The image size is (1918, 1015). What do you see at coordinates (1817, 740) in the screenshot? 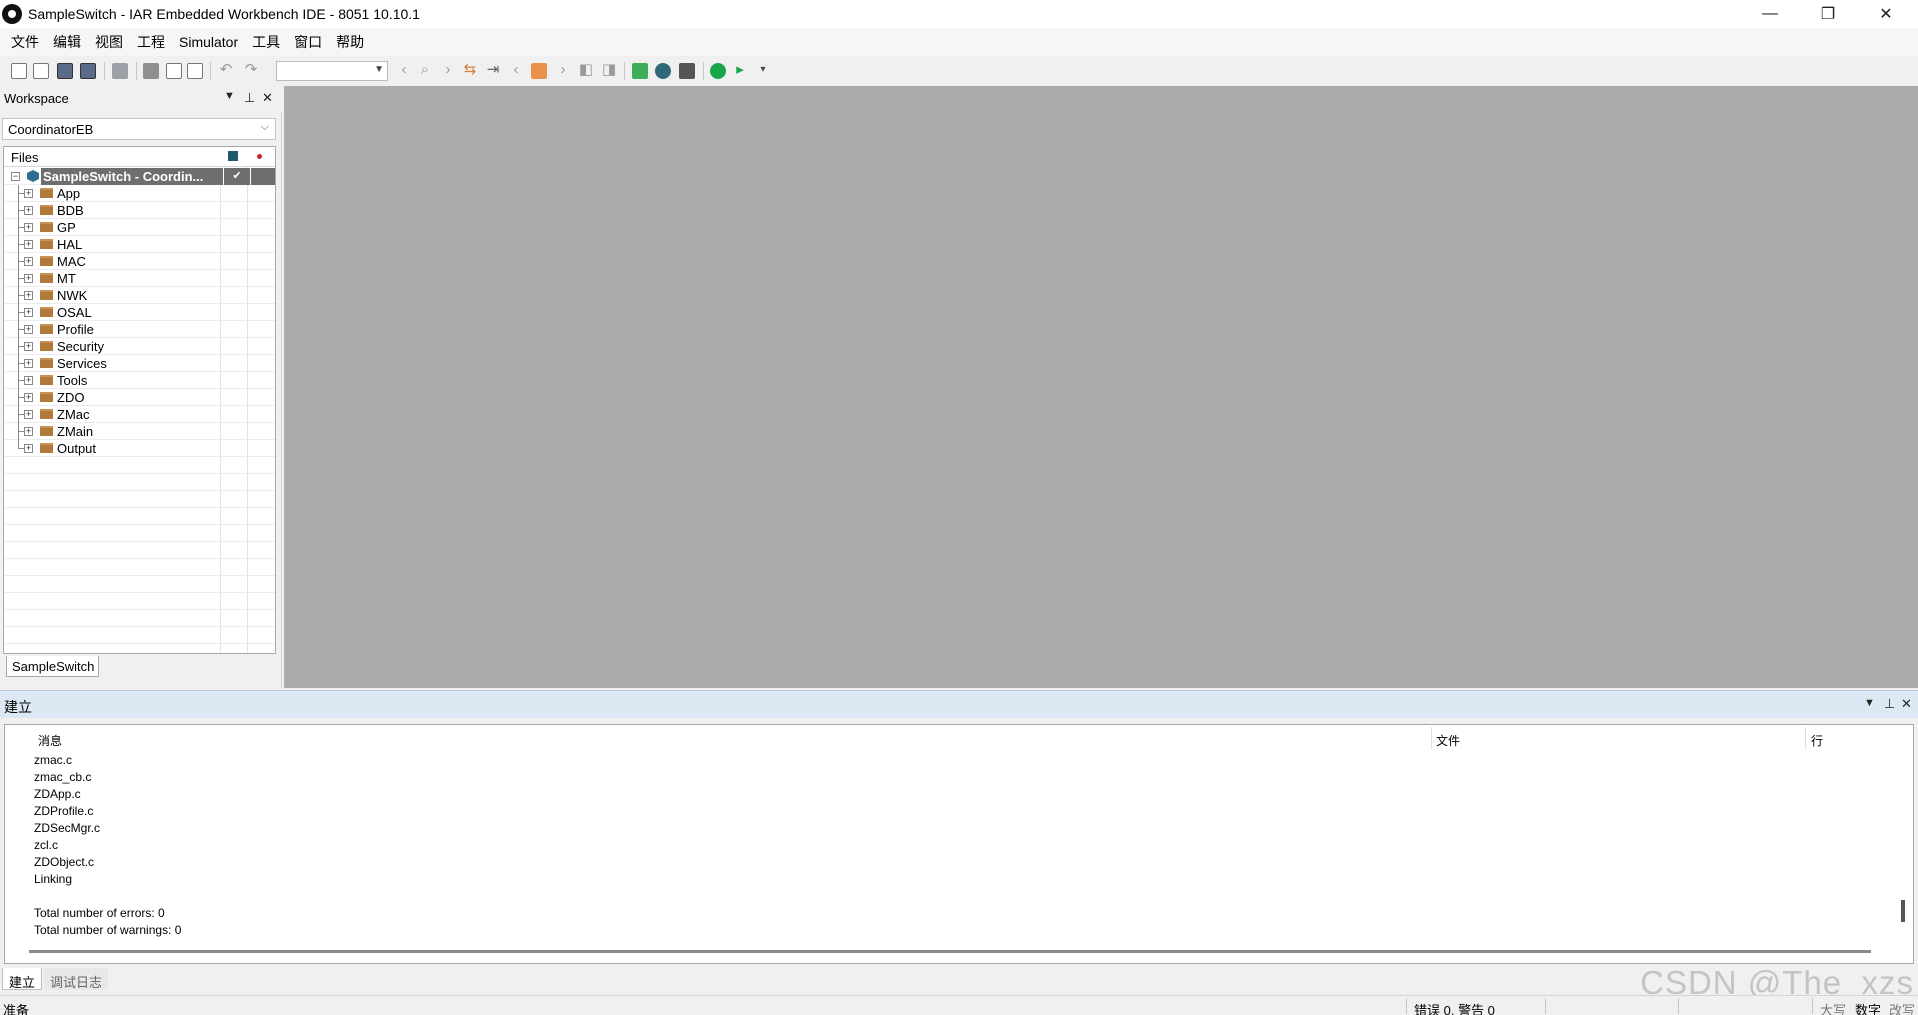
I see `column-line: 行` at bounding box center [1817, 740].